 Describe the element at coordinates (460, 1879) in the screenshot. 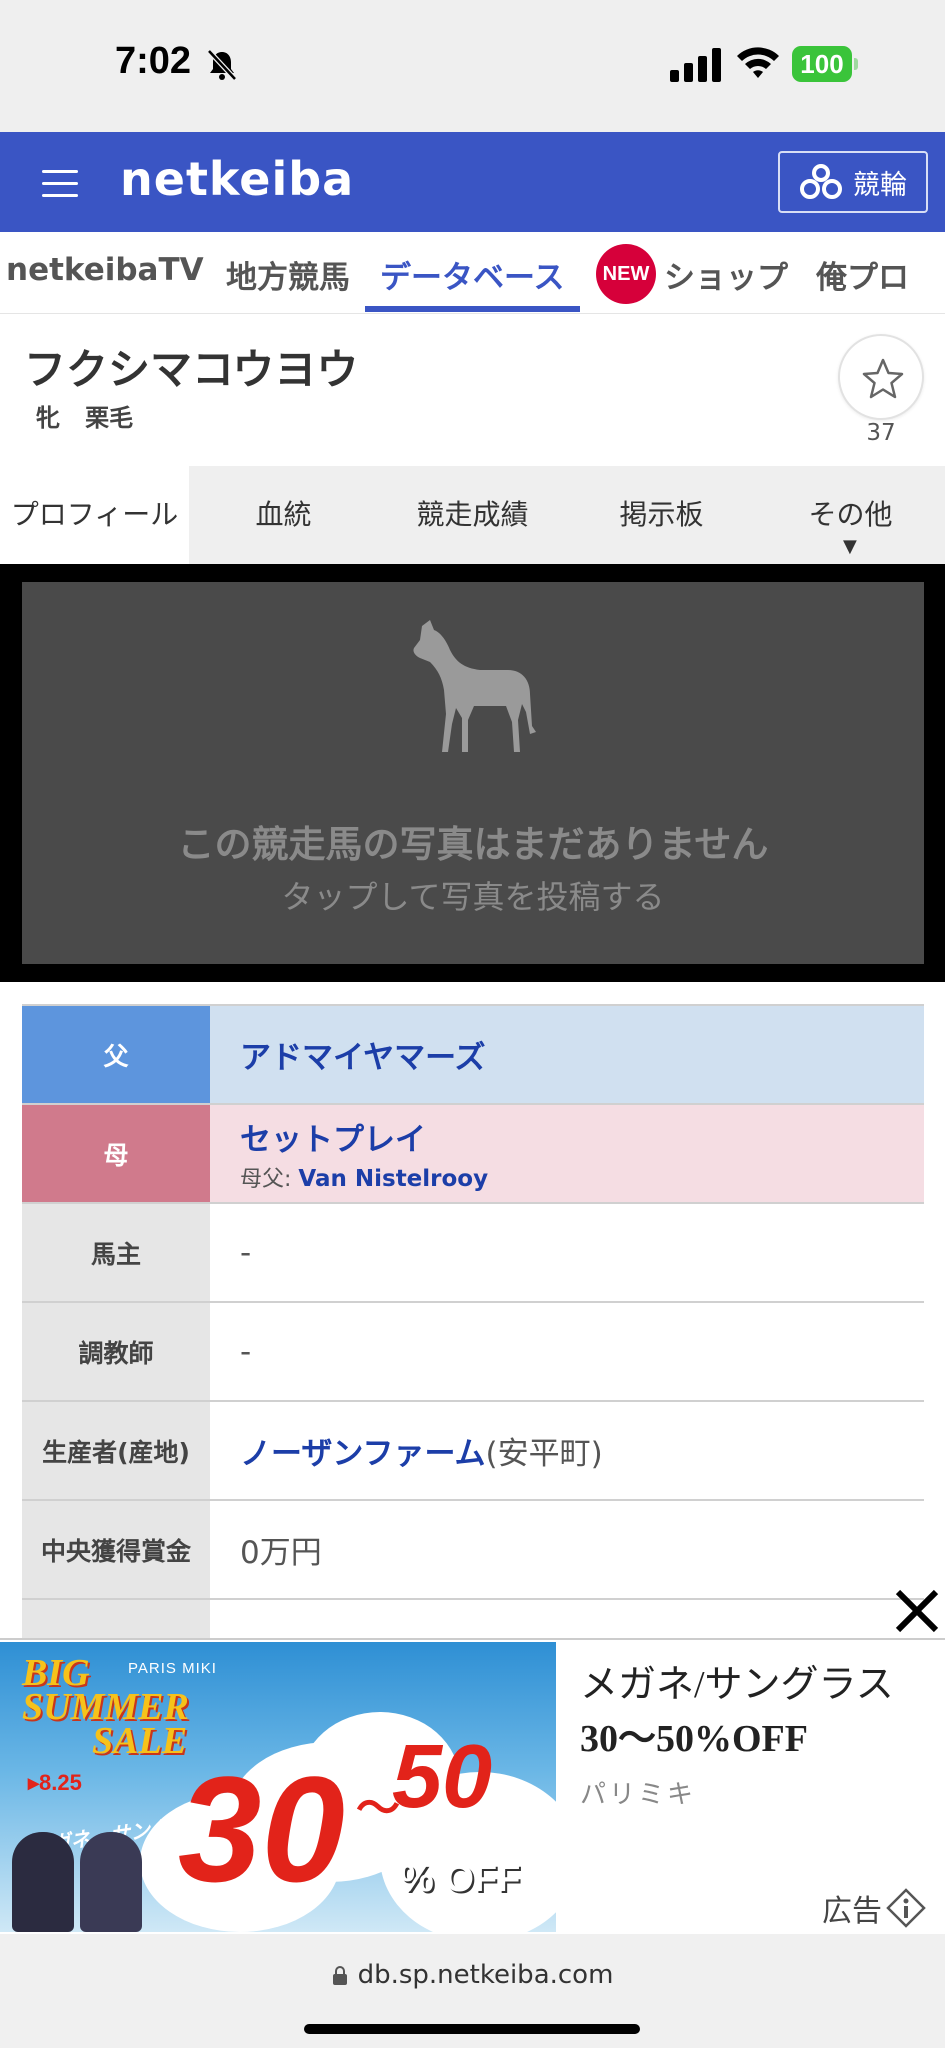

I see `ad-off-text: % OFF` at that location.